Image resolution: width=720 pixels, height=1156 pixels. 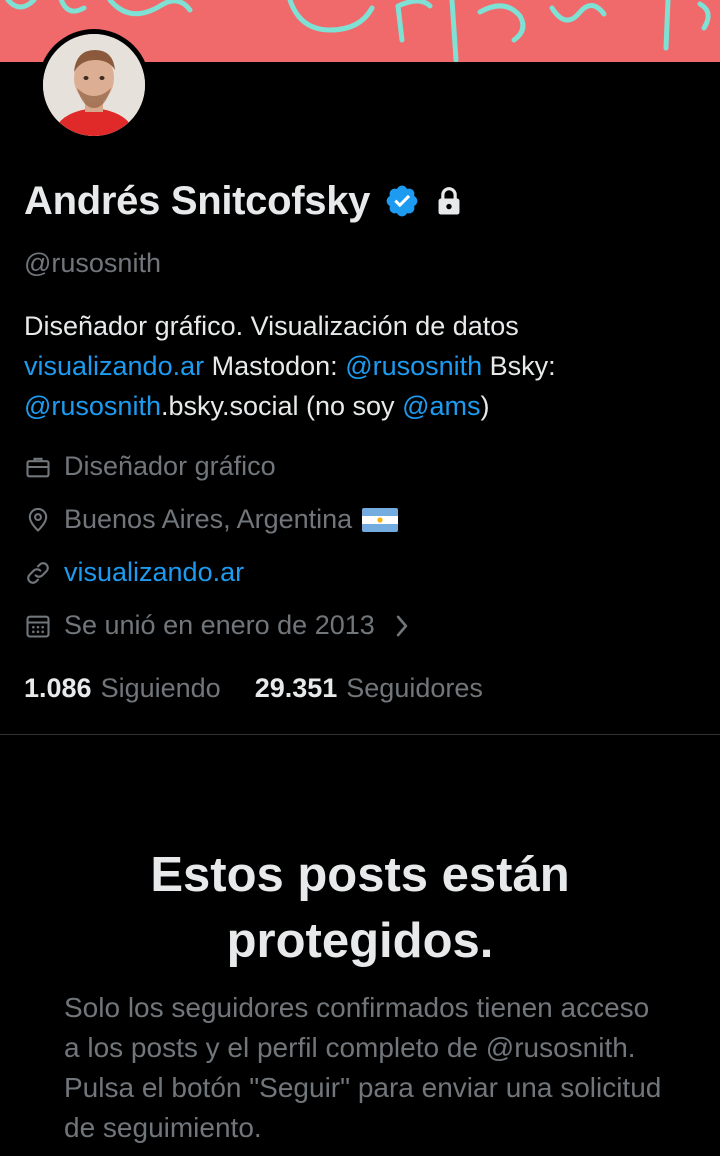 What do you see at coordinates (197, 200) in the screenshot?
I see `profile-name: Andrés Snitcofsky` at bounding box center [197, 200].